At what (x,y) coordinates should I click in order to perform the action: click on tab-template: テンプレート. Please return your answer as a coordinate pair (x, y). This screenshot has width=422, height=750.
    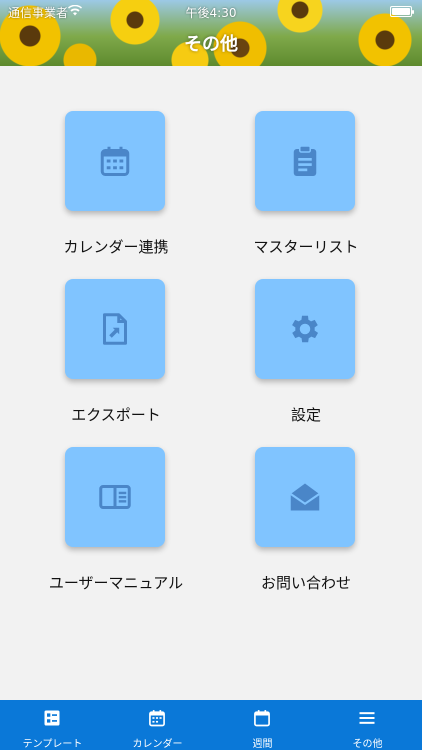
    Looking at the image, I should click on (52, 725).